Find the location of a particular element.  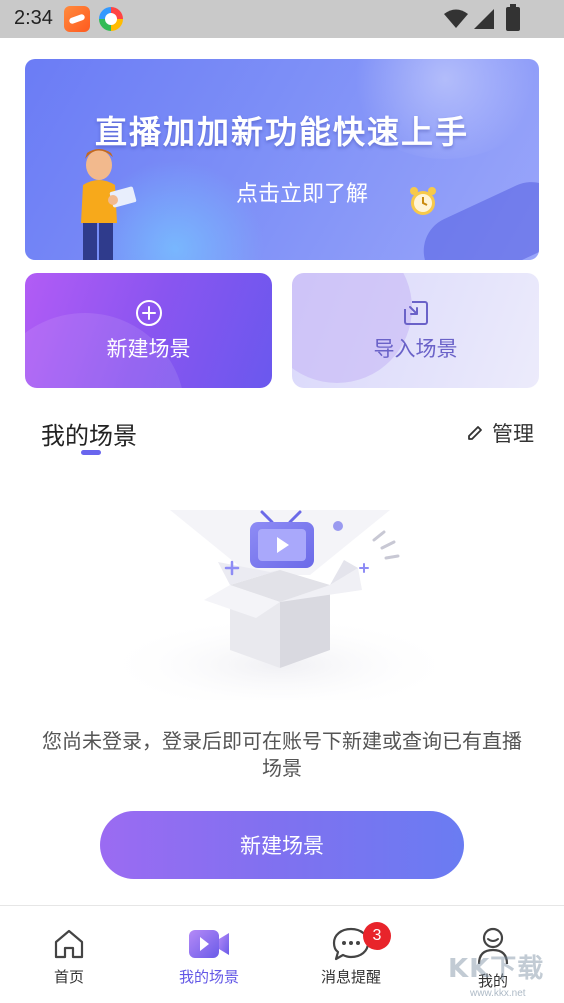

nav-item-home: 首页 is located at coordinates (69, 956).